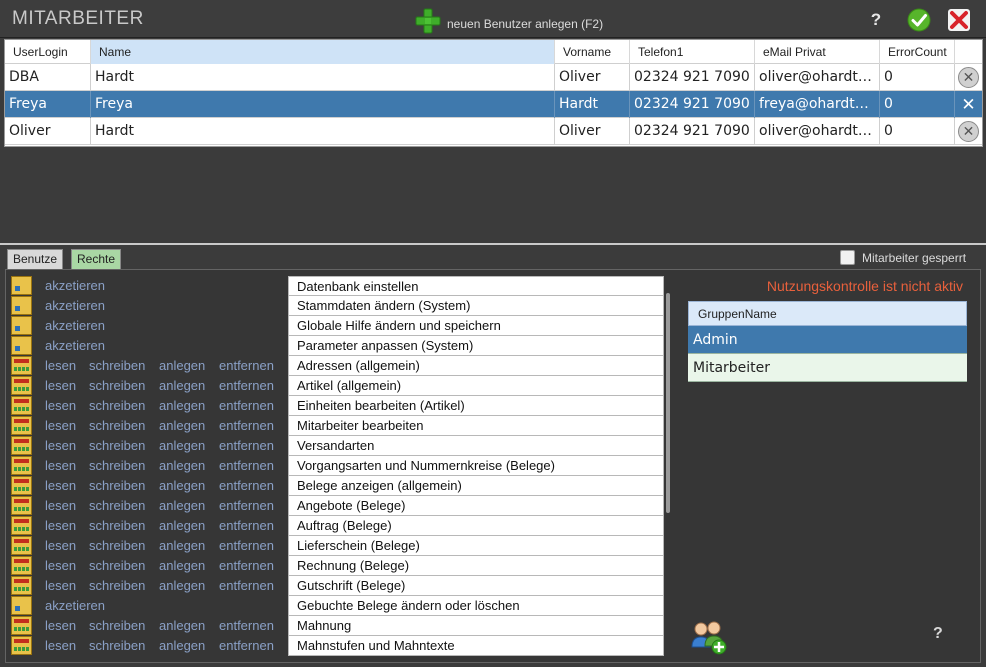  I want to click on column-errorcount: ErrorCount, so click(917, 52).